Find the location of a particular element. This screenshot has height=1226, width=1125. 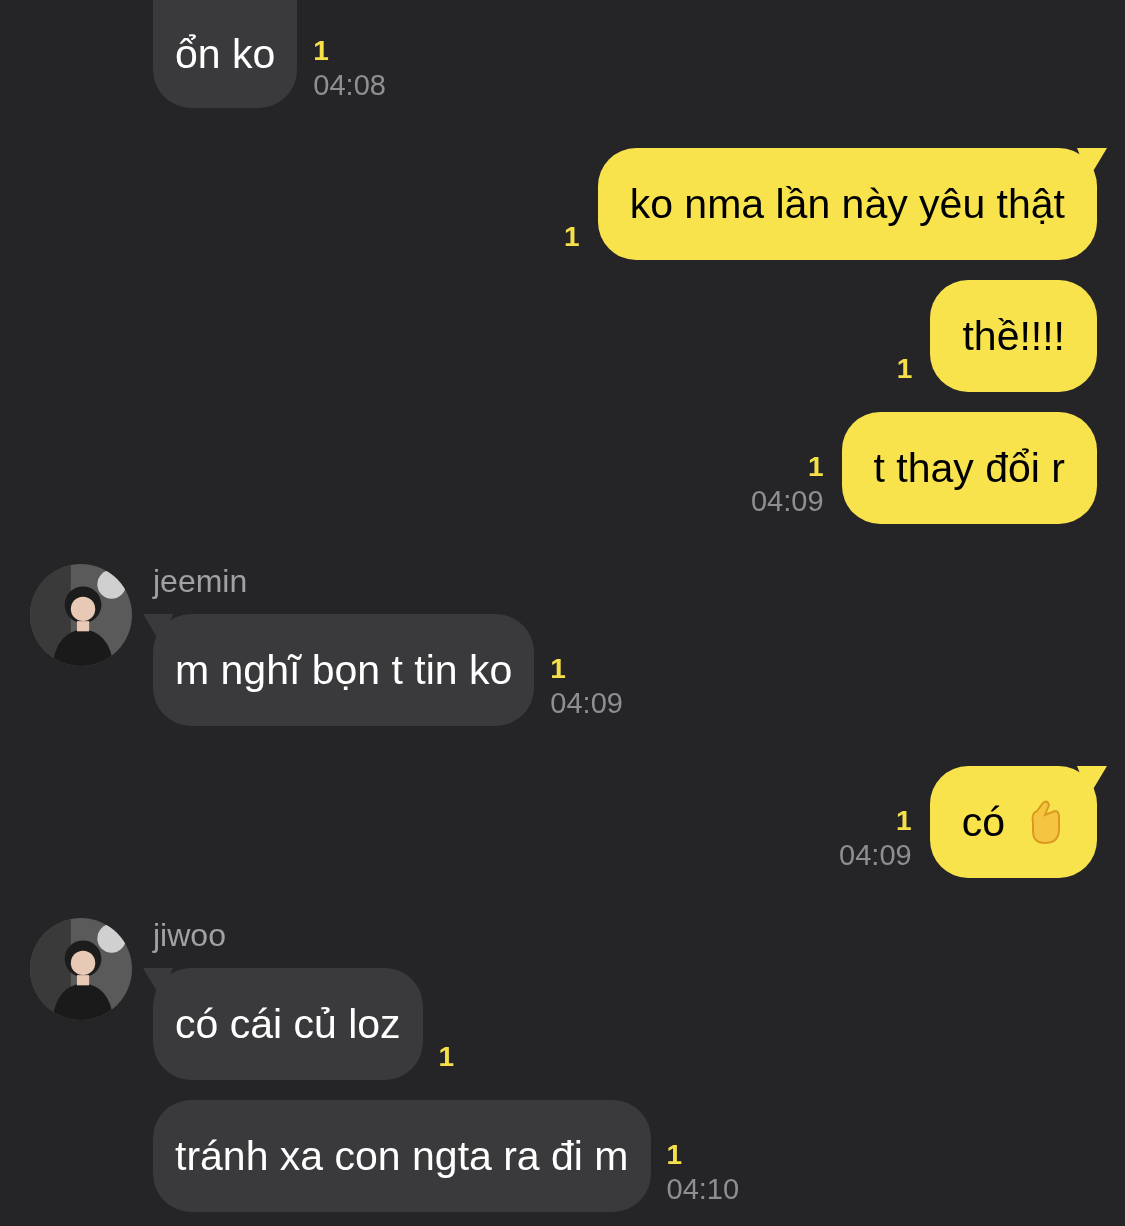

message-text: t thay đổi r is located at coordinates (969, 468).